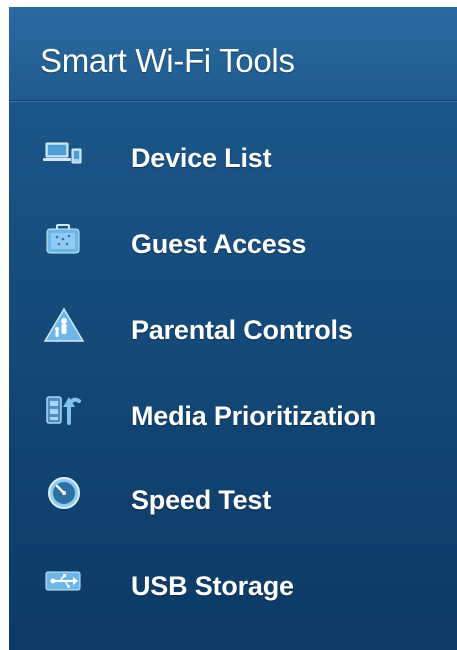 The height and width of the screenshot is (650, 457). What do you see at coordinates (212, 586) in the screenshot?
I see `menu-item-usb-storage-label: USB Storage` at bounding box center [212, 586].